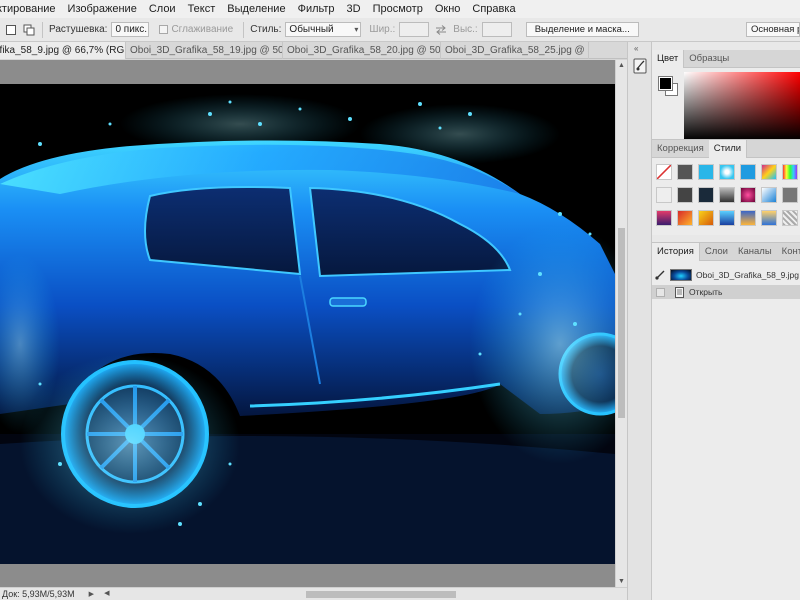 This screenshot has height=600, width=800. What do you see at coordinates (448, 9) in the screenshot?
I see `menu-window: Окно` at bounding box center [448, 9].